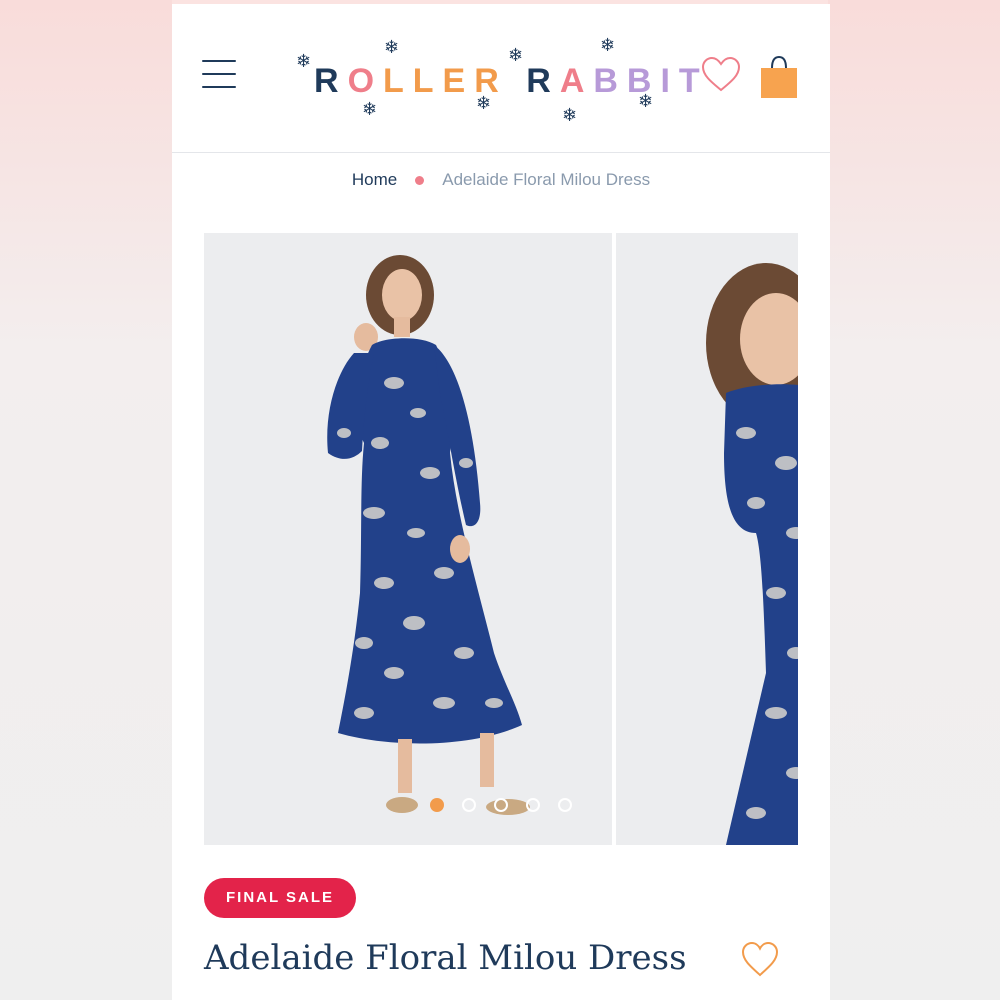  What do you see at coordinates (445, 81) in the screenshot?
I see `logo-letter: LLER` at bounding box center [445, 81].